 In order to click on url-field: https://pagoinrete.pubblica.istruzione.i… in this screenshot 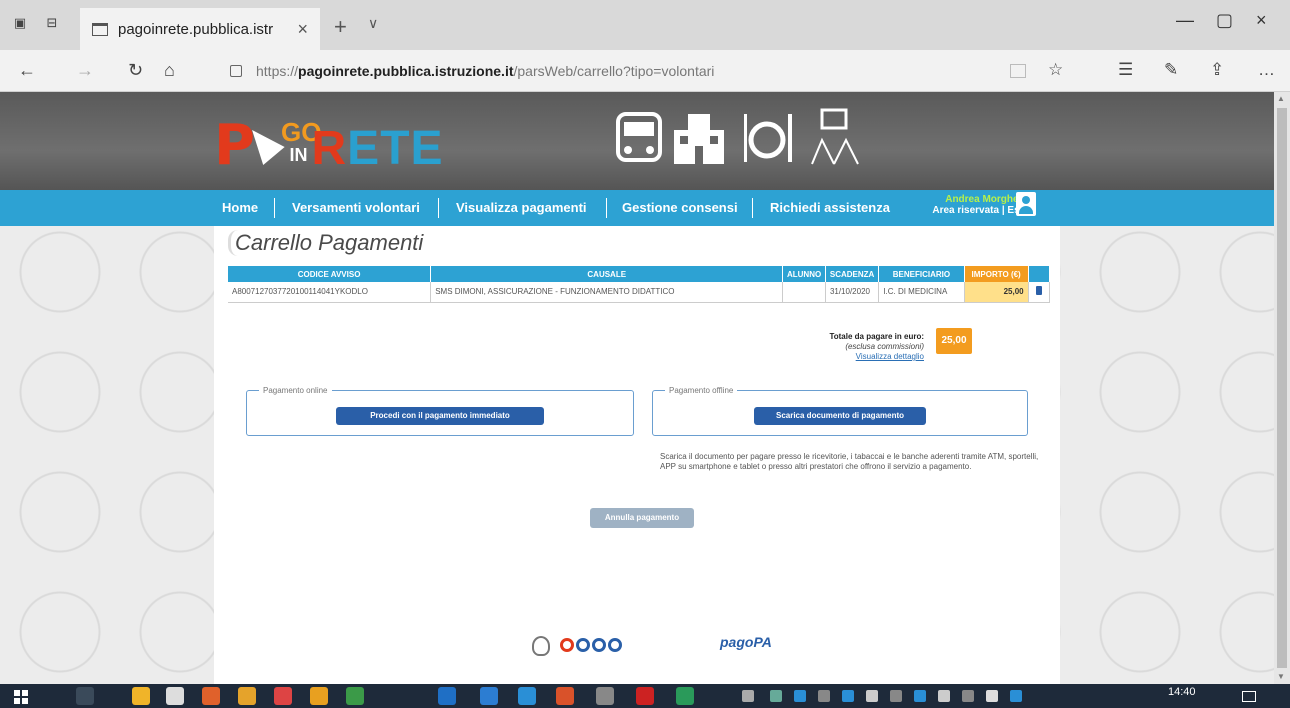, I will do `click(610, 71)`.